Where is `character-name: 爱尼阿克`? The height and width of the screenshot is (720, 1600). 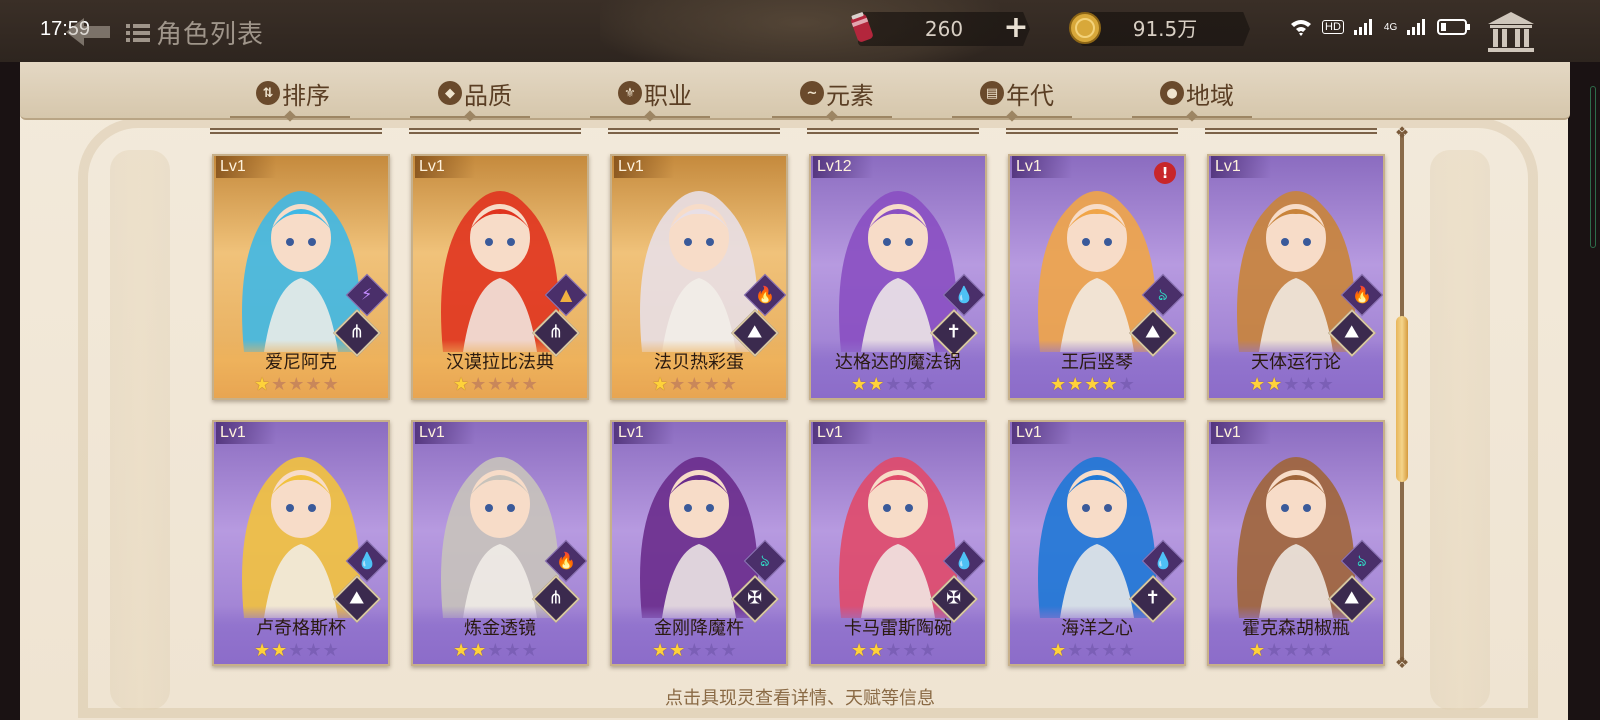
character-name: 爱尼阿克 is located at coordinates (301, 362).